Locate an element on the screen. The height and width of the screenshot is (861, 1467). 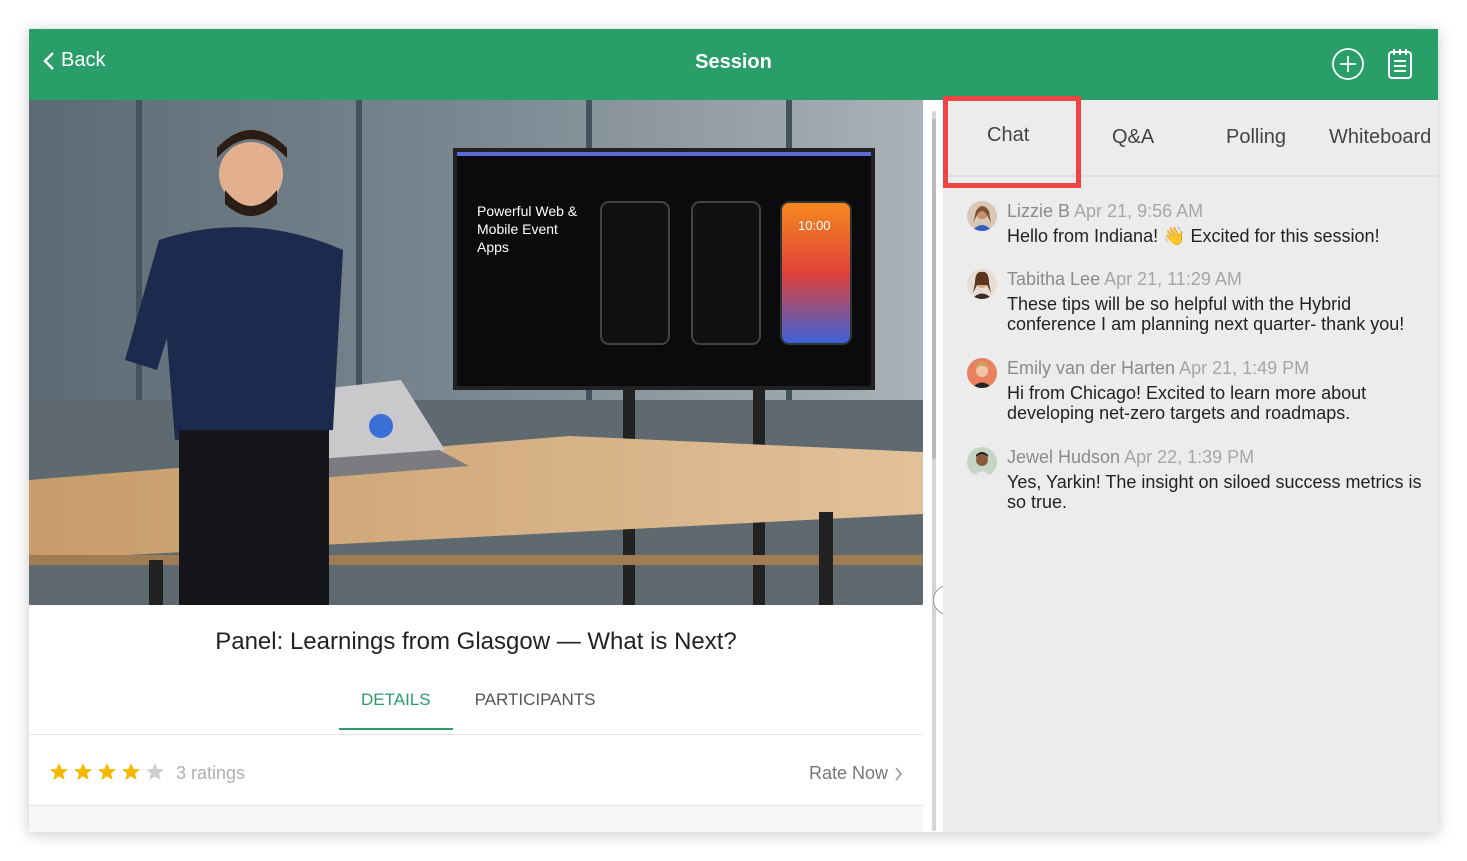
message-author: Tabitha Lee is located at coordinates (1054, 279).